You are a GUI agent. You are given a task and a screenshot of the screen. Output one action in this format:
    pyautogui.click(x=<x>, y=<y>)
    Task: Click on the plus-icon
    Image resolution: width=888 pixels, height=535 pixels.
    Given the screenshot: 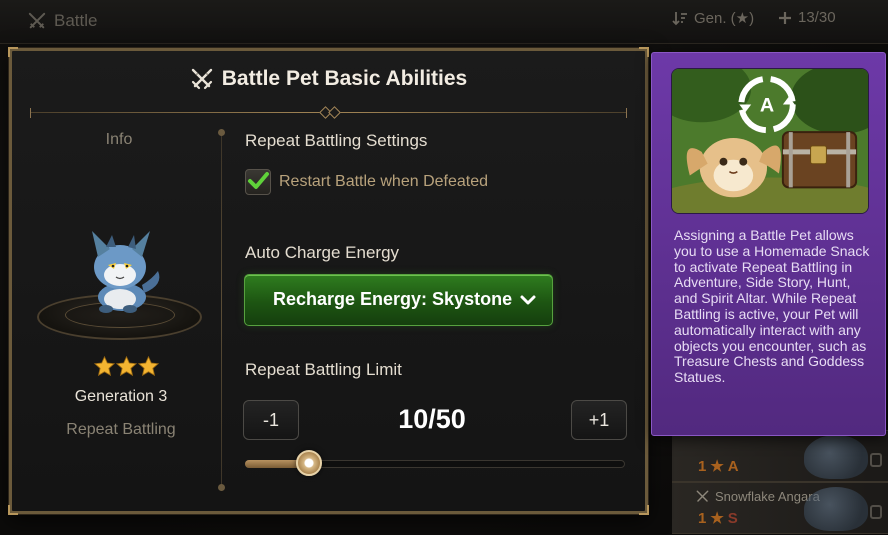 What is the action you would take?
    pyautogui.click(x=785, y=17)
    